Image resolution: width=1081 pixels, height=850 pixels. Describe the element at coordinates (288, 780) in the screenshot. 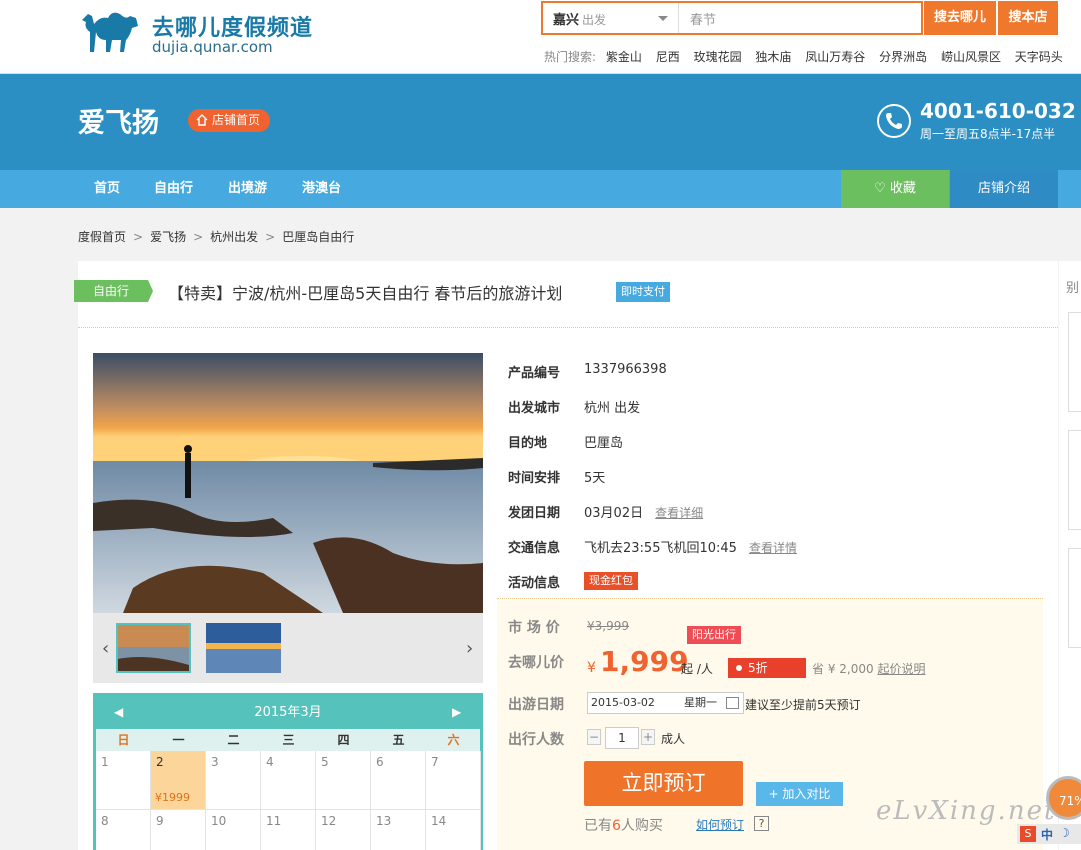

I see `calendar-day: 4` at that location.